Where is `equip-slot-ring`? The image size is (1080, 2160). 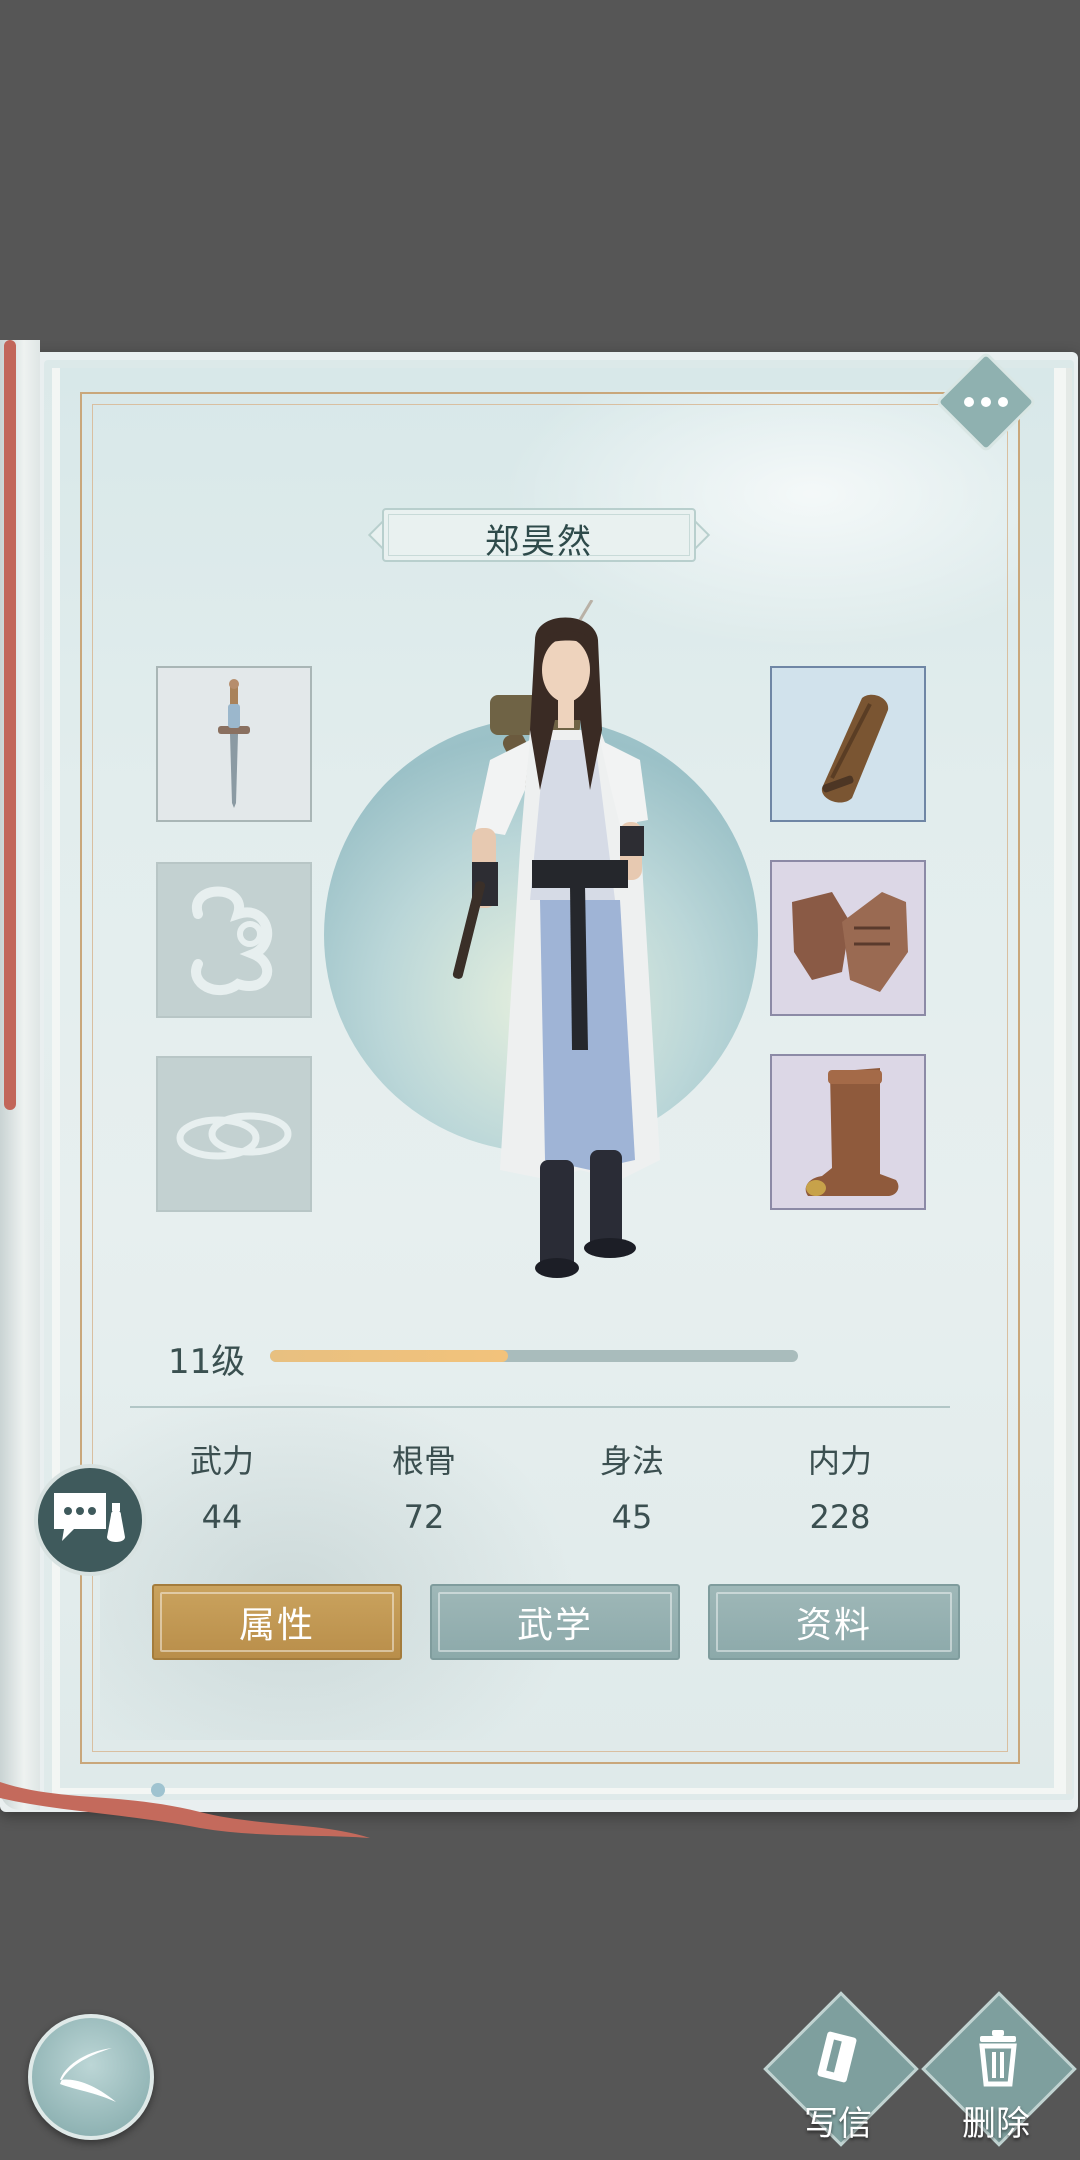 equip-slot-ring is located at coordinates (234, 1134).